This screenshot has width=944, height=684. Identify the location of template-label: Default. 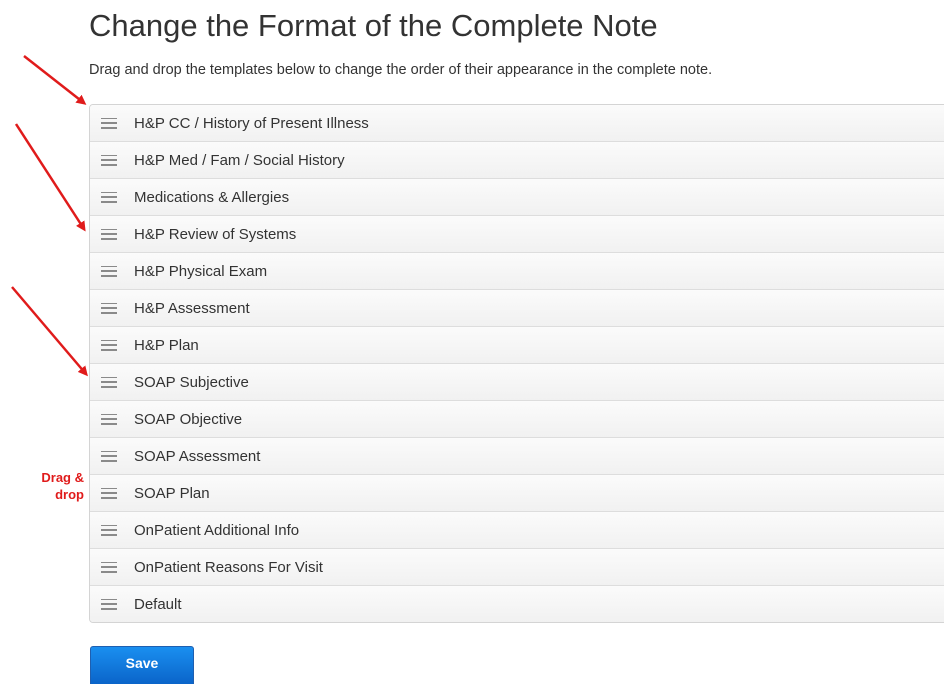
(158, 604).